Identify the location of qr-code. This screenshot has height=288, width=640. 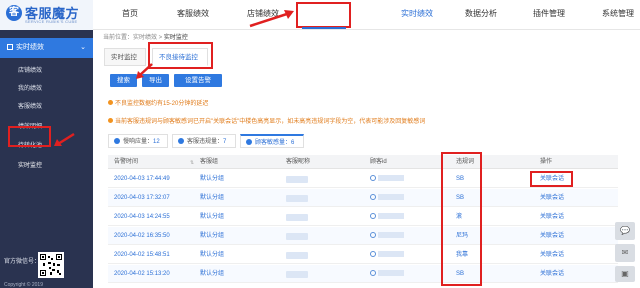
(51, 265).